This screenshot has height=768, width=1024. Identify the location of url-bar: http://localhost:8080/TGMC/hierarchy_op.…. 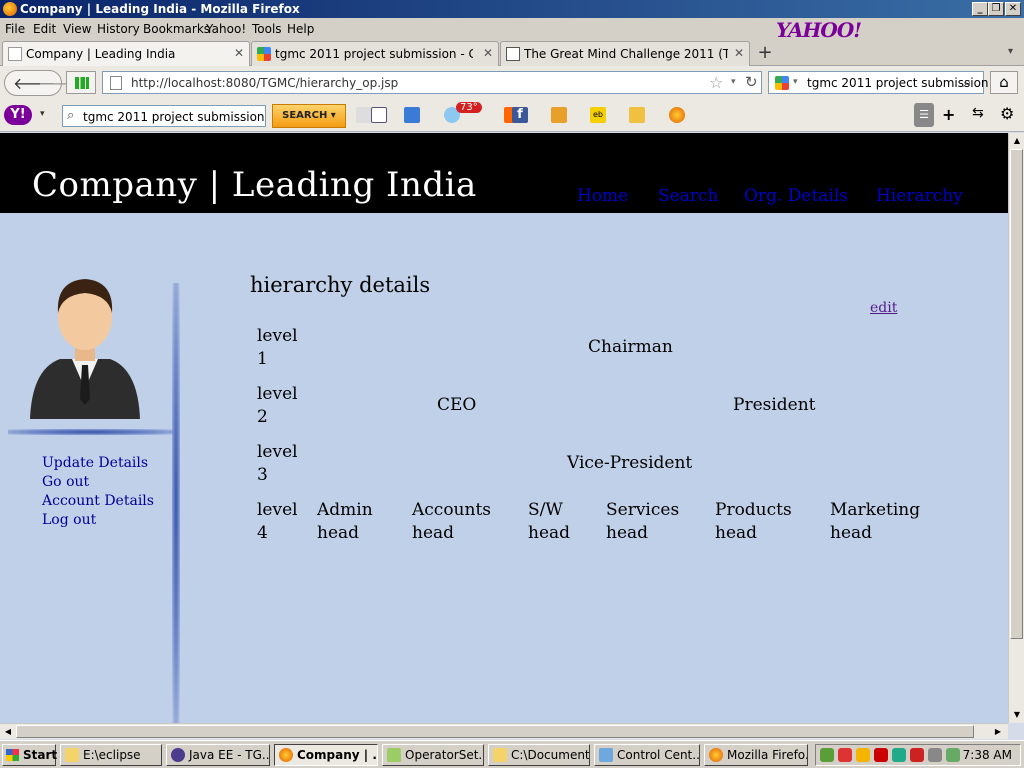
(432, 82).